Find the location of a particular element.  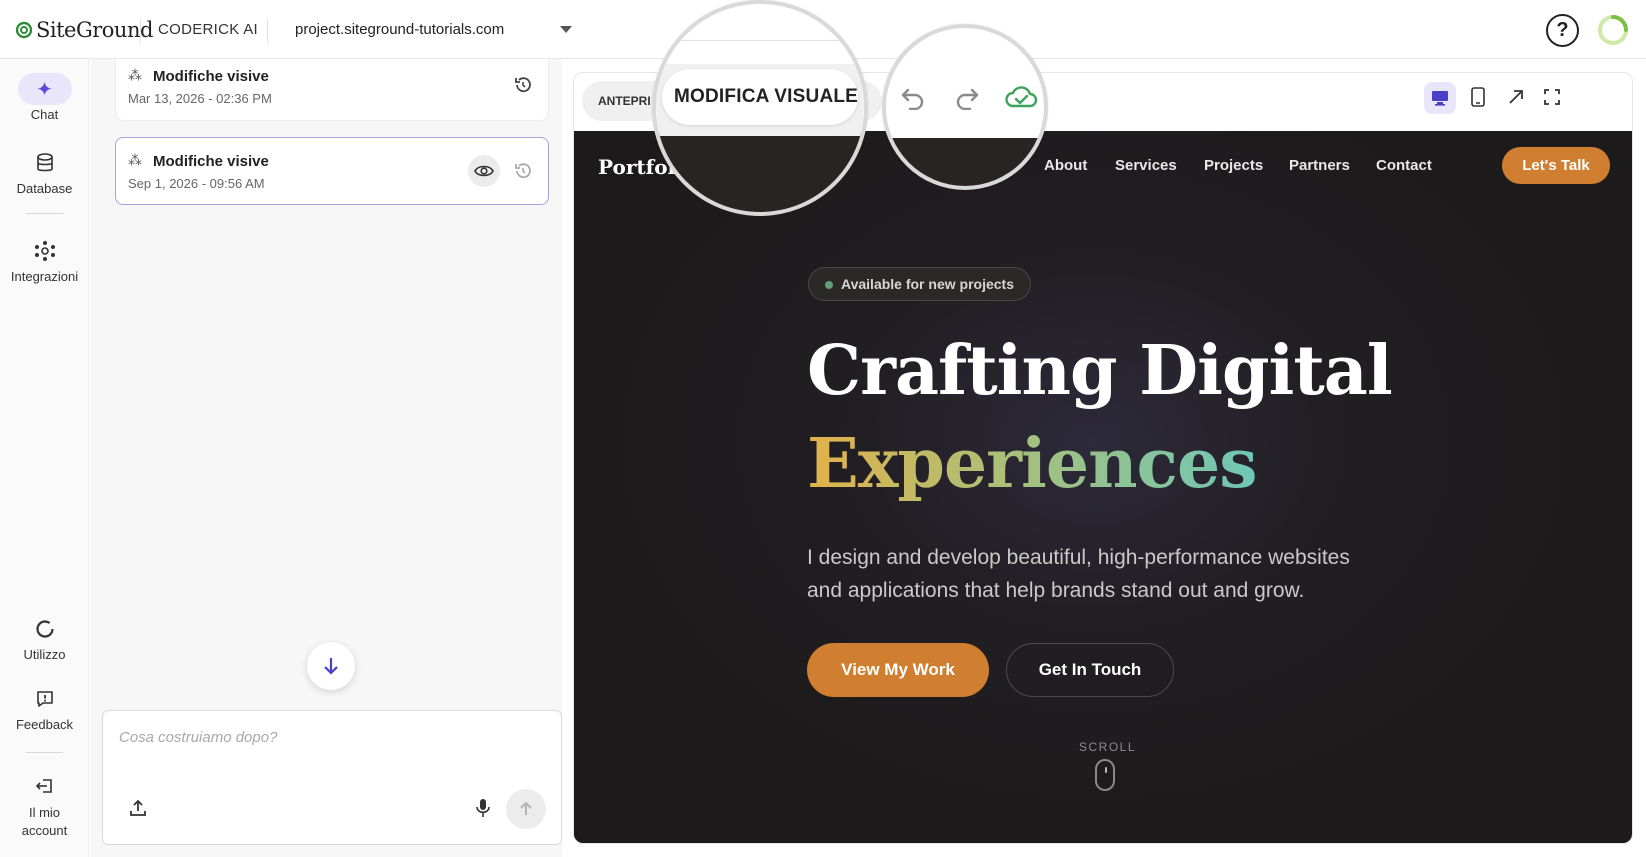

usage-icon is located at coordinates (44, 629).